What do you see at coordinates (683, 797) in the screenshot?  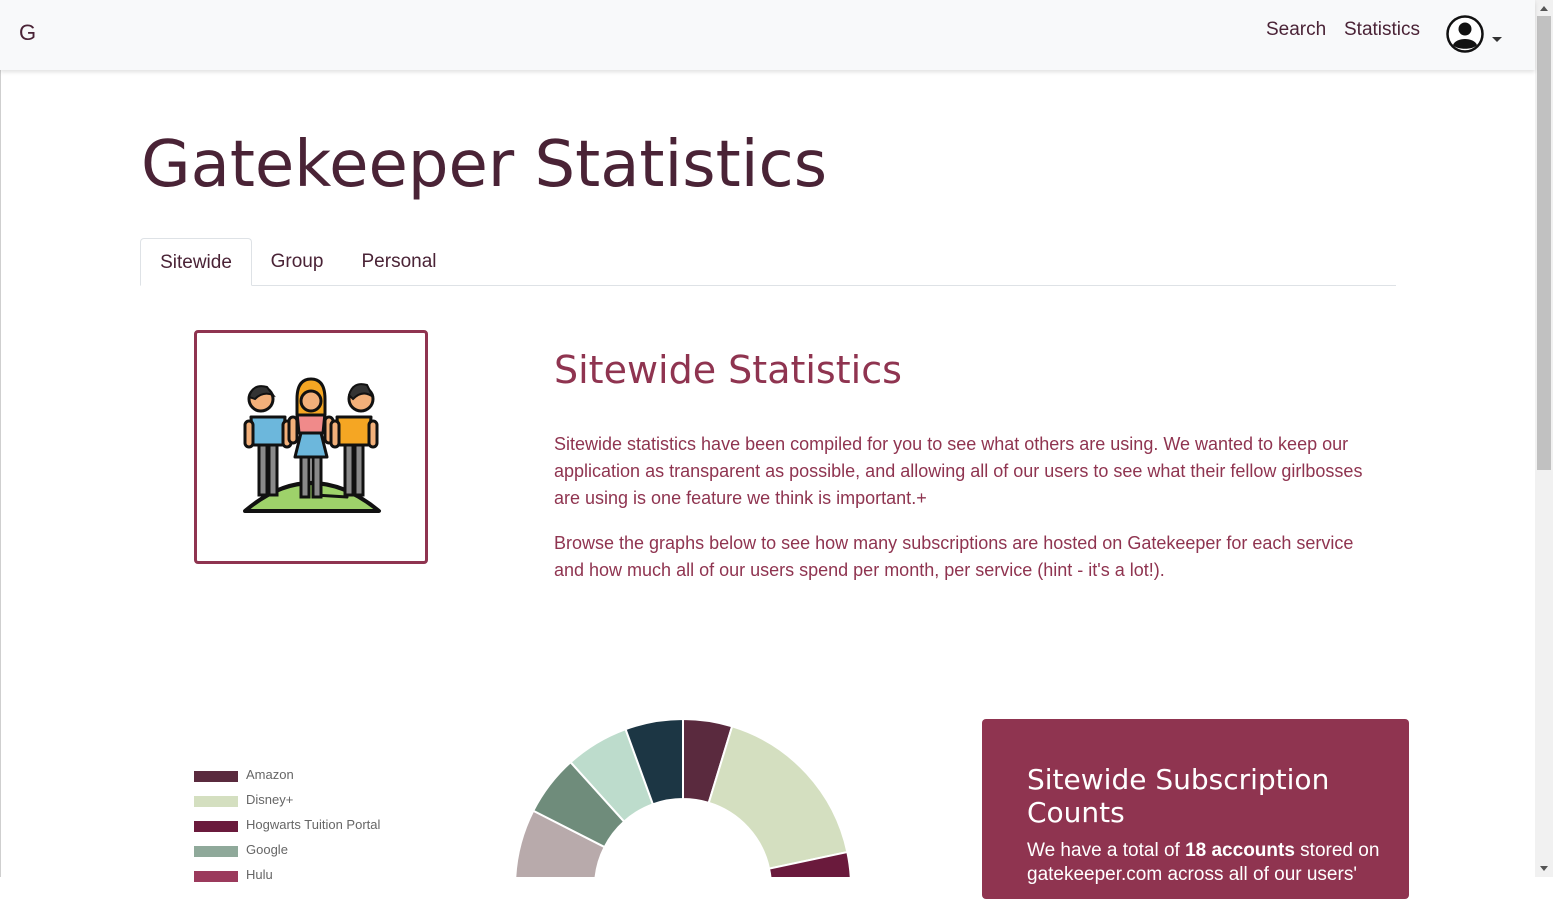 I see `subscription-donut-chart` at bounding box center [683, 797].